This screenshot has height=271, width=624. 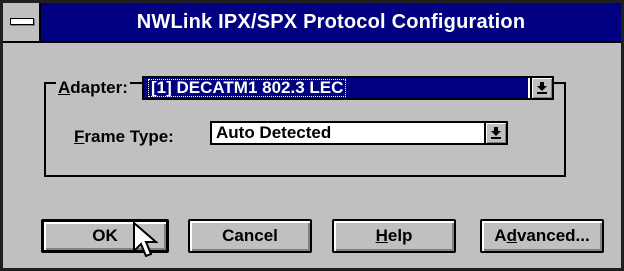 I want to click on frame-type-label: Frame Type:, so click(x=124, y=136).